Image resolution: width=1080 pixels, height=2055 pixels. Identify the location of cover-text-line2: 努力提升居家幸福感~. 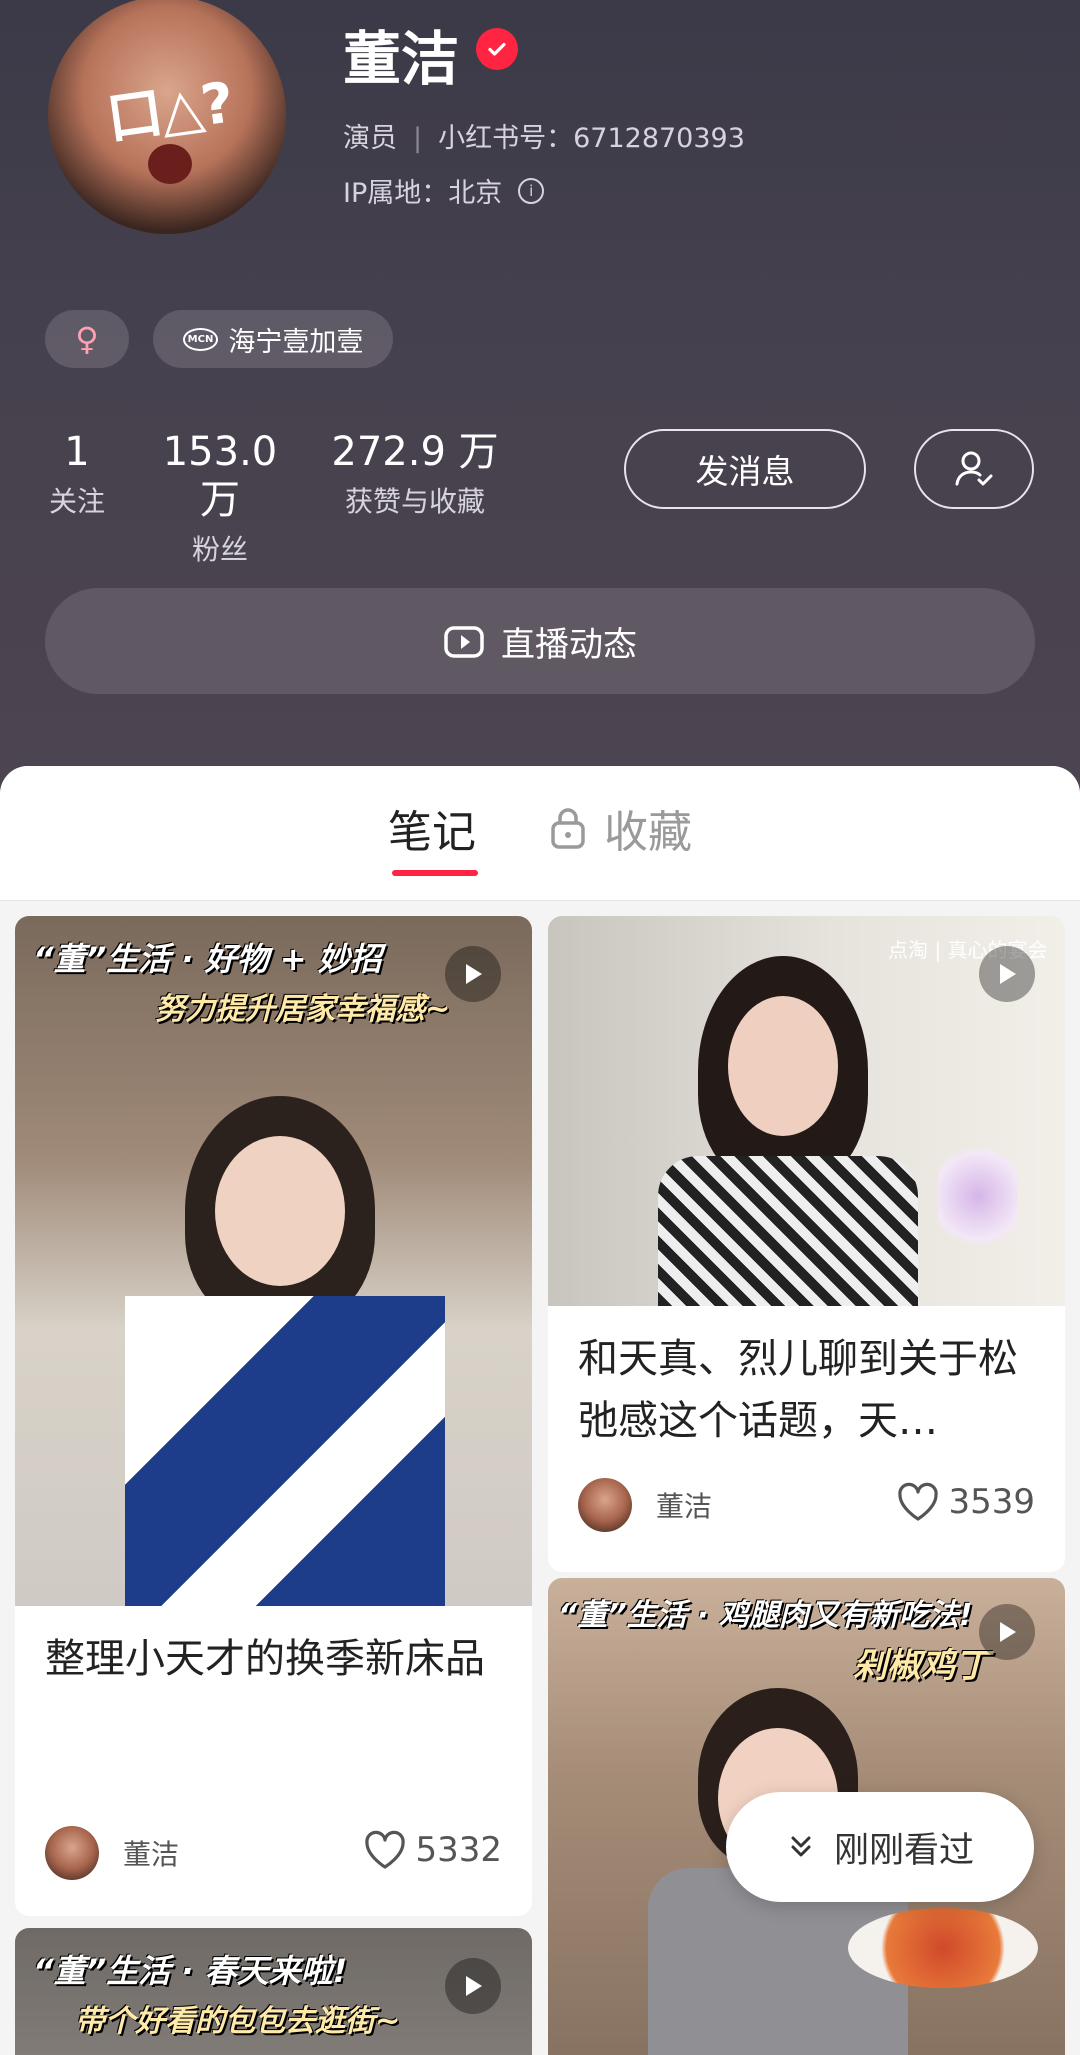
(303, 1009).